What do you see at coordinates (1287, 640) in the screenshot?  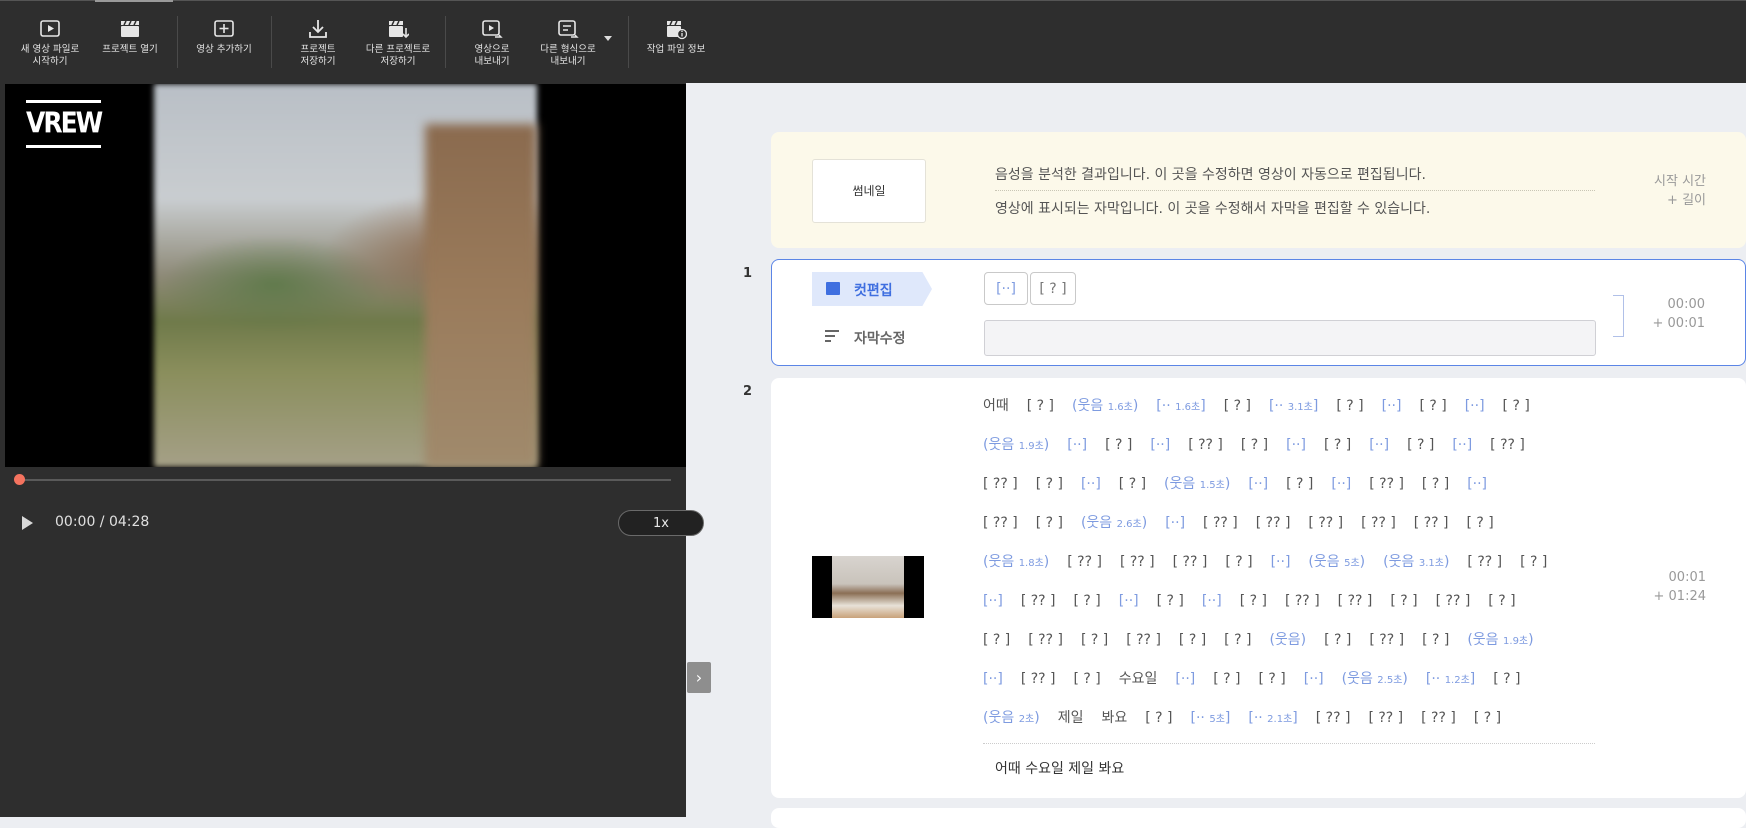 I see `sound-tag: (웃음)` at bounding box center [1287, 640].